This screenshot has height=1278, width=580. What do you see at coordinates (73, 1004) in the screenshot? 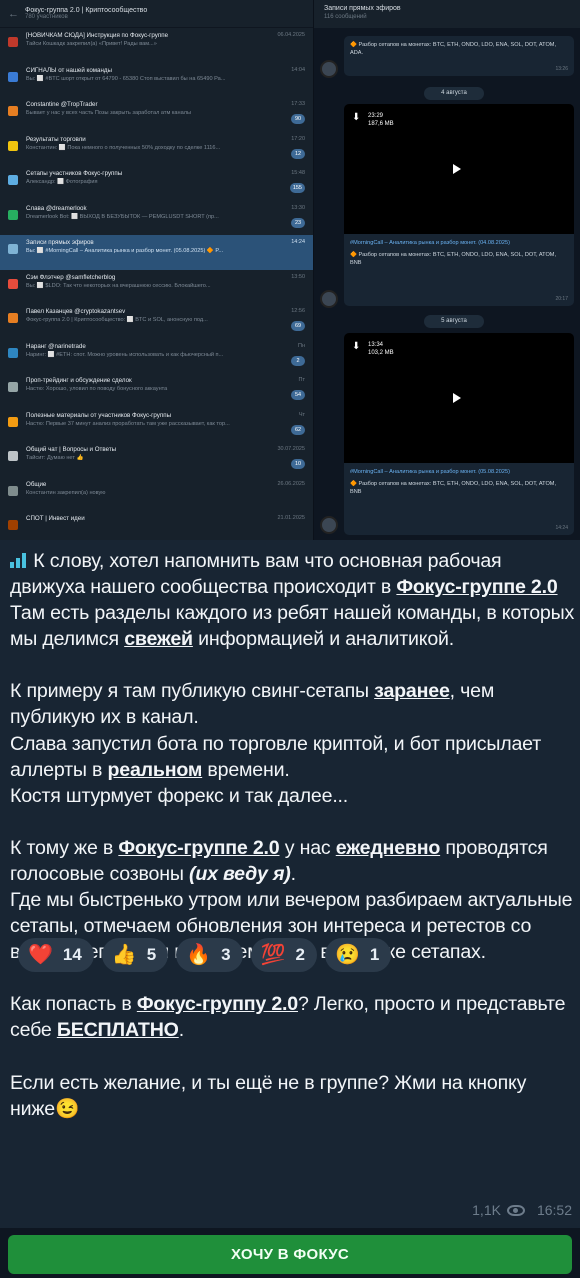
I see `text: Как попасть в` at bounding box center [73, 1004].